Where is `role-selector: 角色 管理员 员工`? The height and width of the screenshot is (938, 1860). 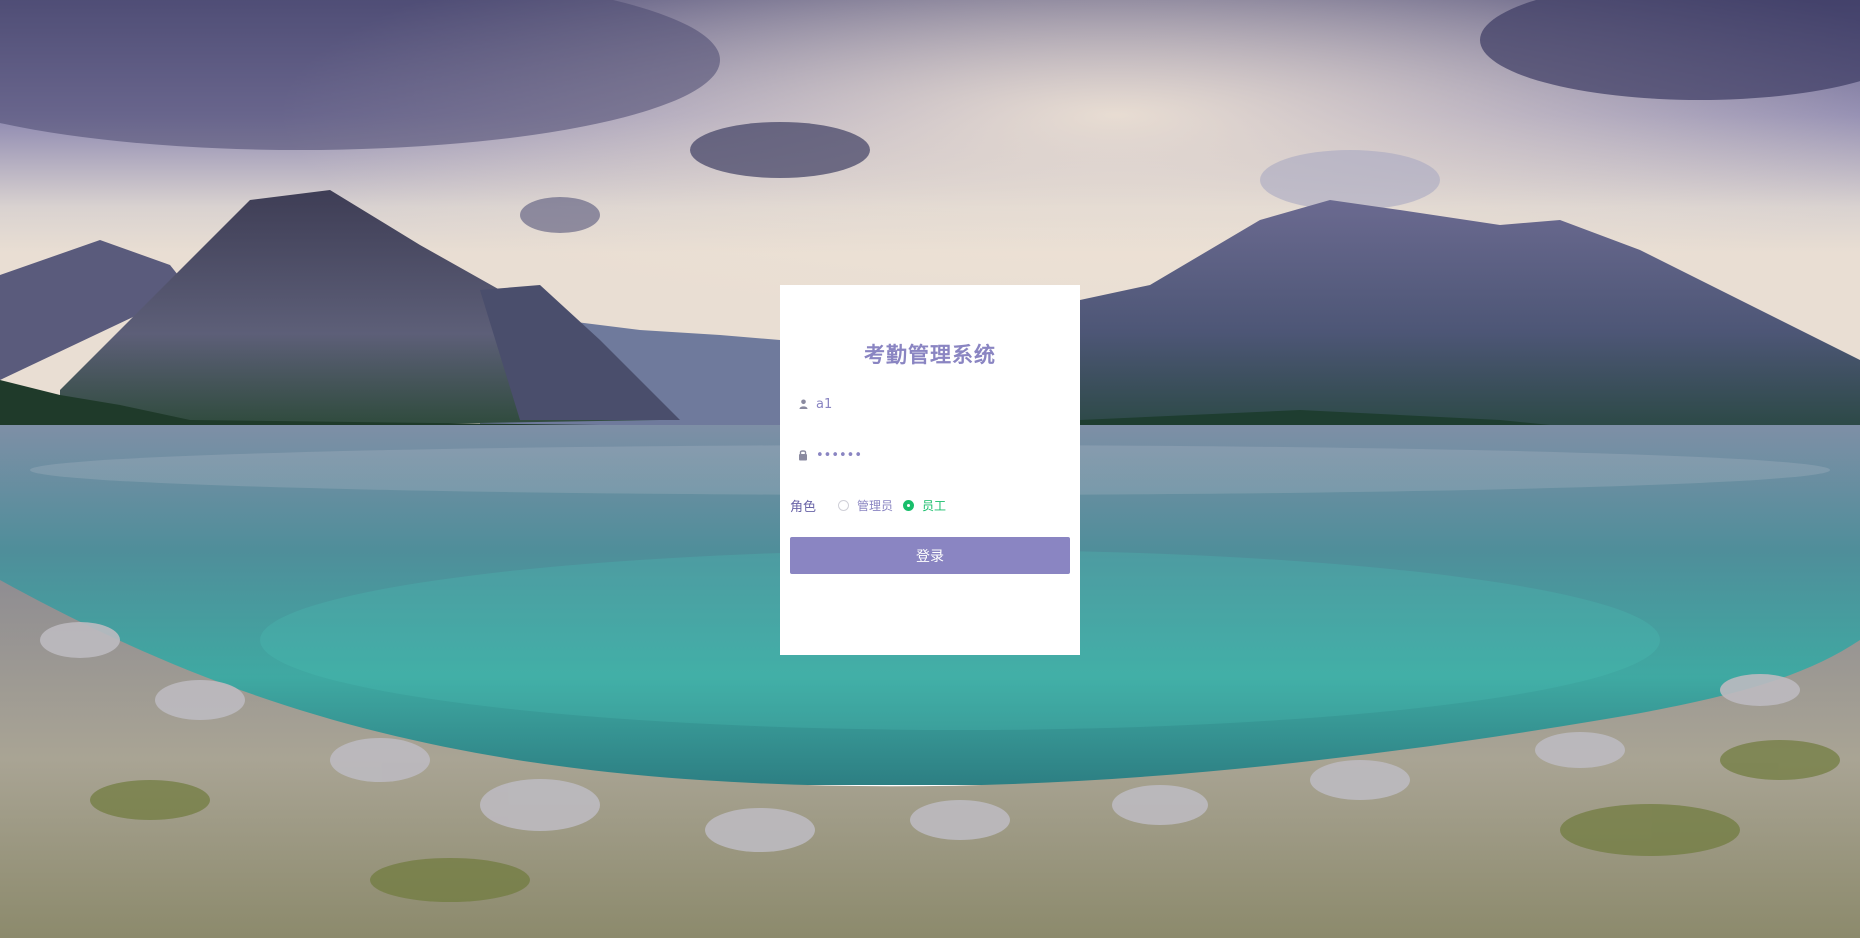 role-selector: 角色 管理员 员工 is located at coordinates (873, 505).